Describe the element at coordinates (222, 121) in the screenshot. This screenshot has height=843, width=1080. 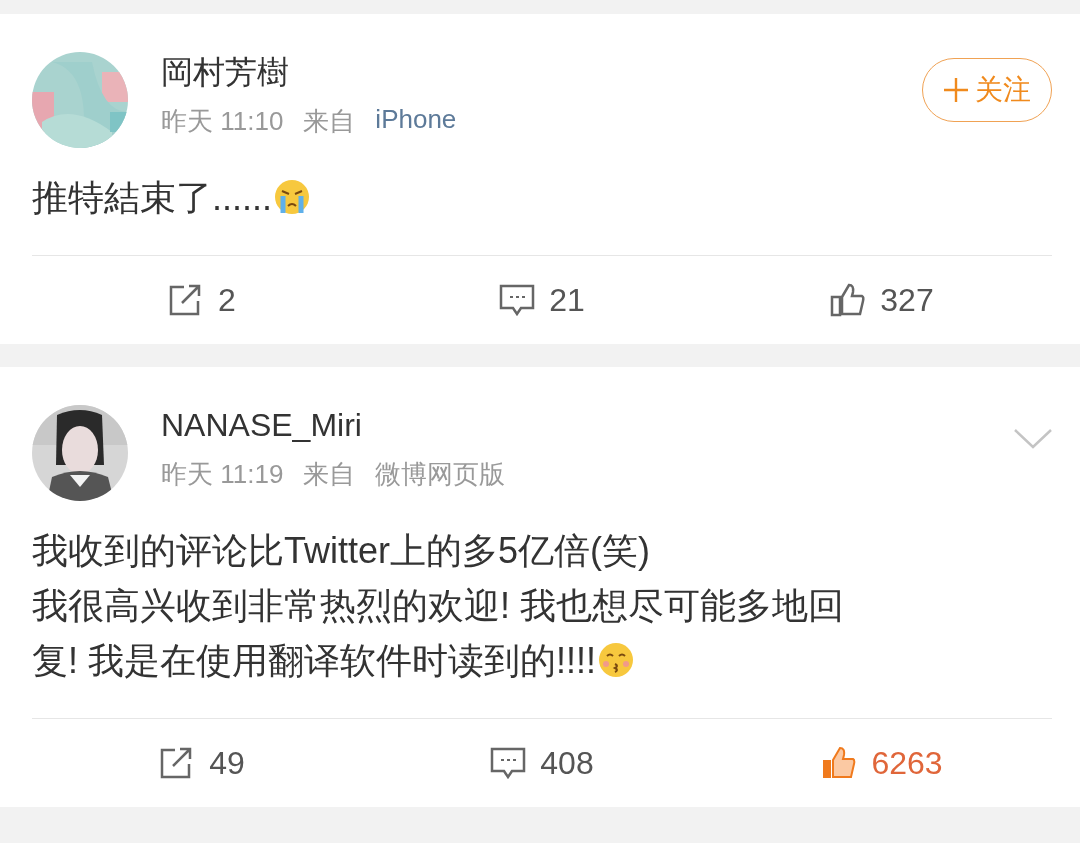
I see `post-time: 昨天 11:10` at that location.